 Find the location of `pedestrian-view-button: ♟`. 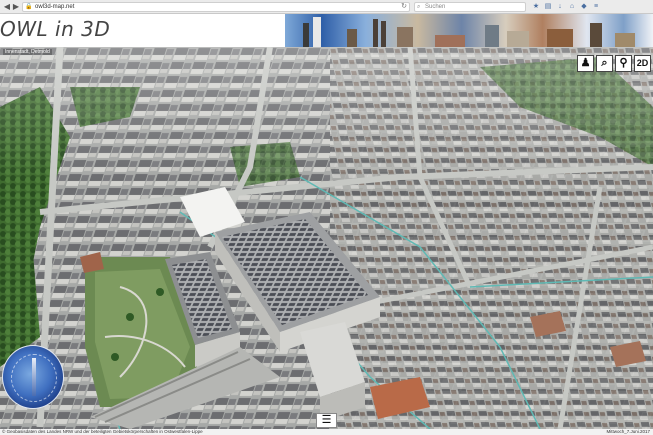

pedestrian-view-button: ♟ is located at coordinates (585, 63).